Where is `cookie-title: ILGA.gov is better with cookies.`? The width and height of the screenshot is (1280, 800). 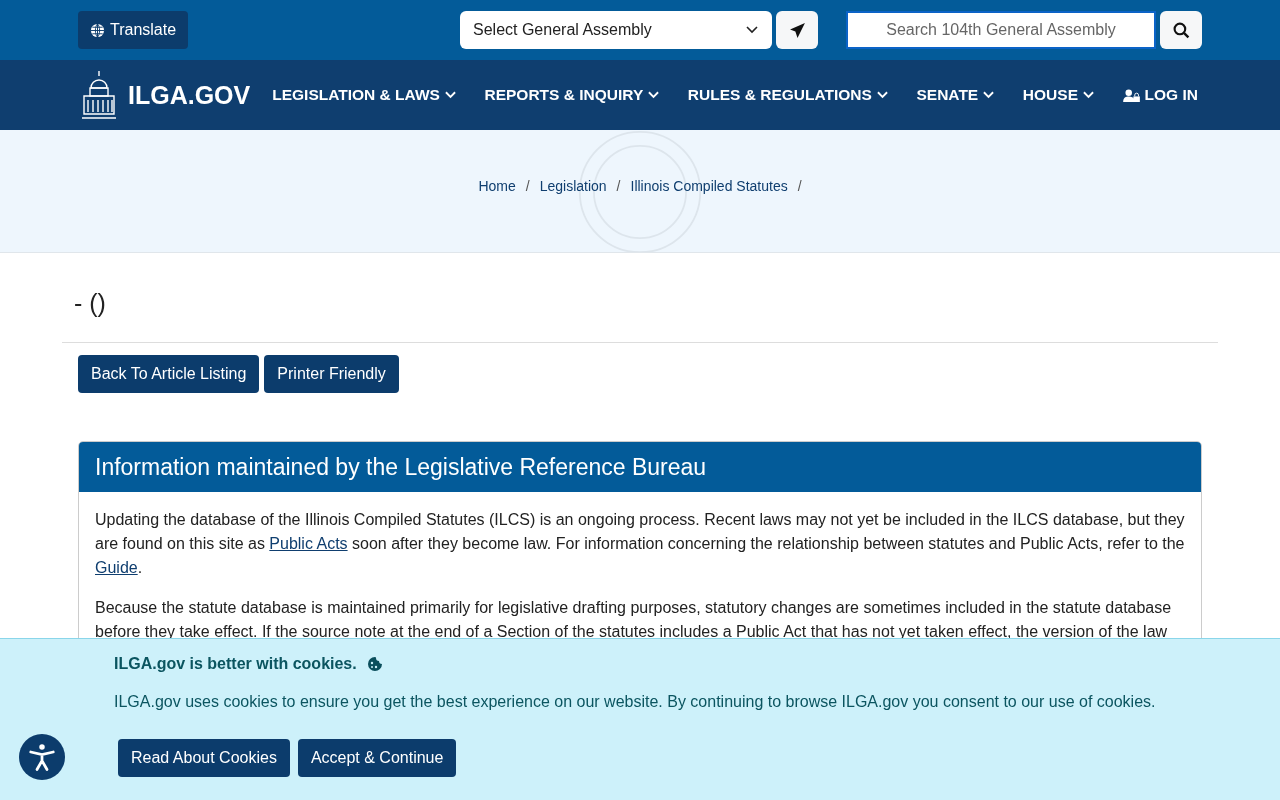
cookie-title: ILGA.gov is better with cookies. is located at coordinates (235, 664).